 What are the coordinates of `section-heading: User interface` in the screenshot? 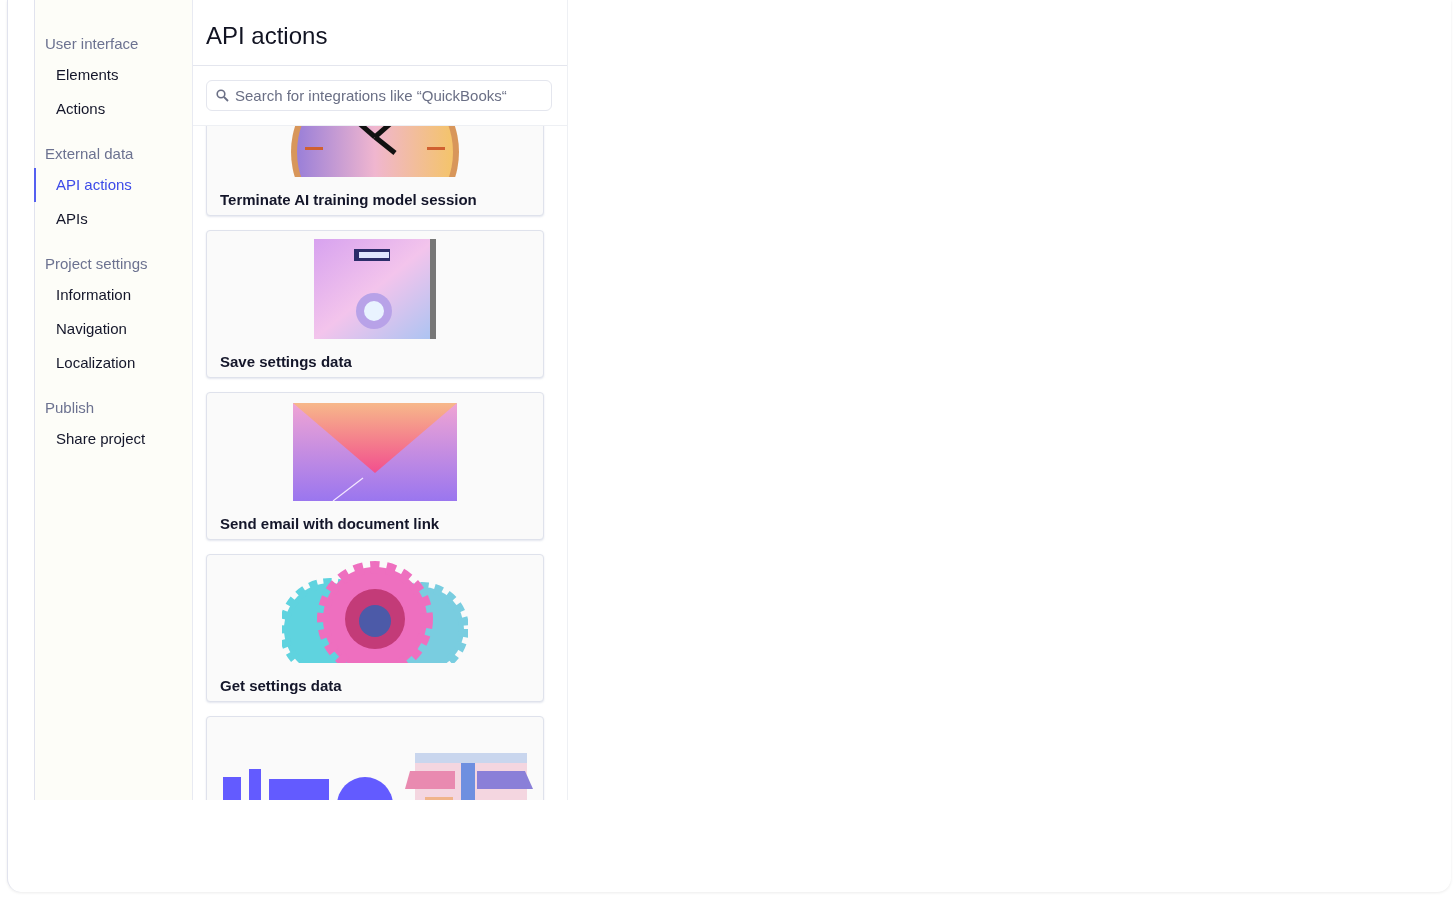 It's located at (92, 44).